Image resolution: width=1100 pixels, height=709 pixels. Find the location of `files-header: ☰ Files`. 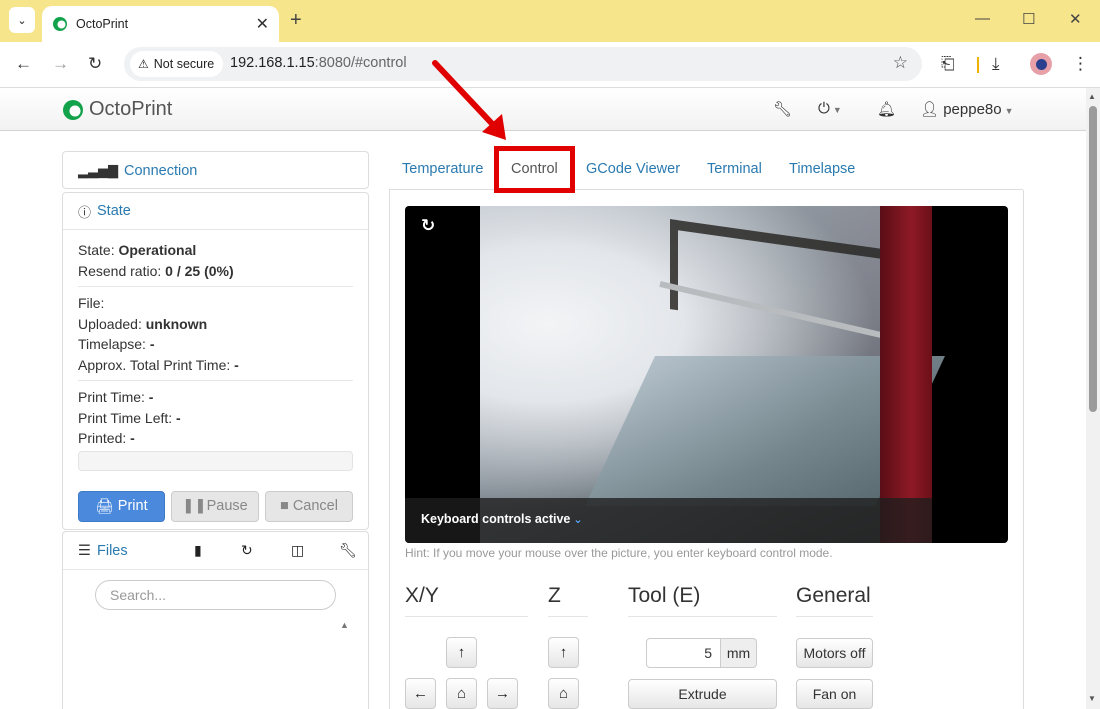

files-header: ☰ Files is located at coordinates (215, 551).